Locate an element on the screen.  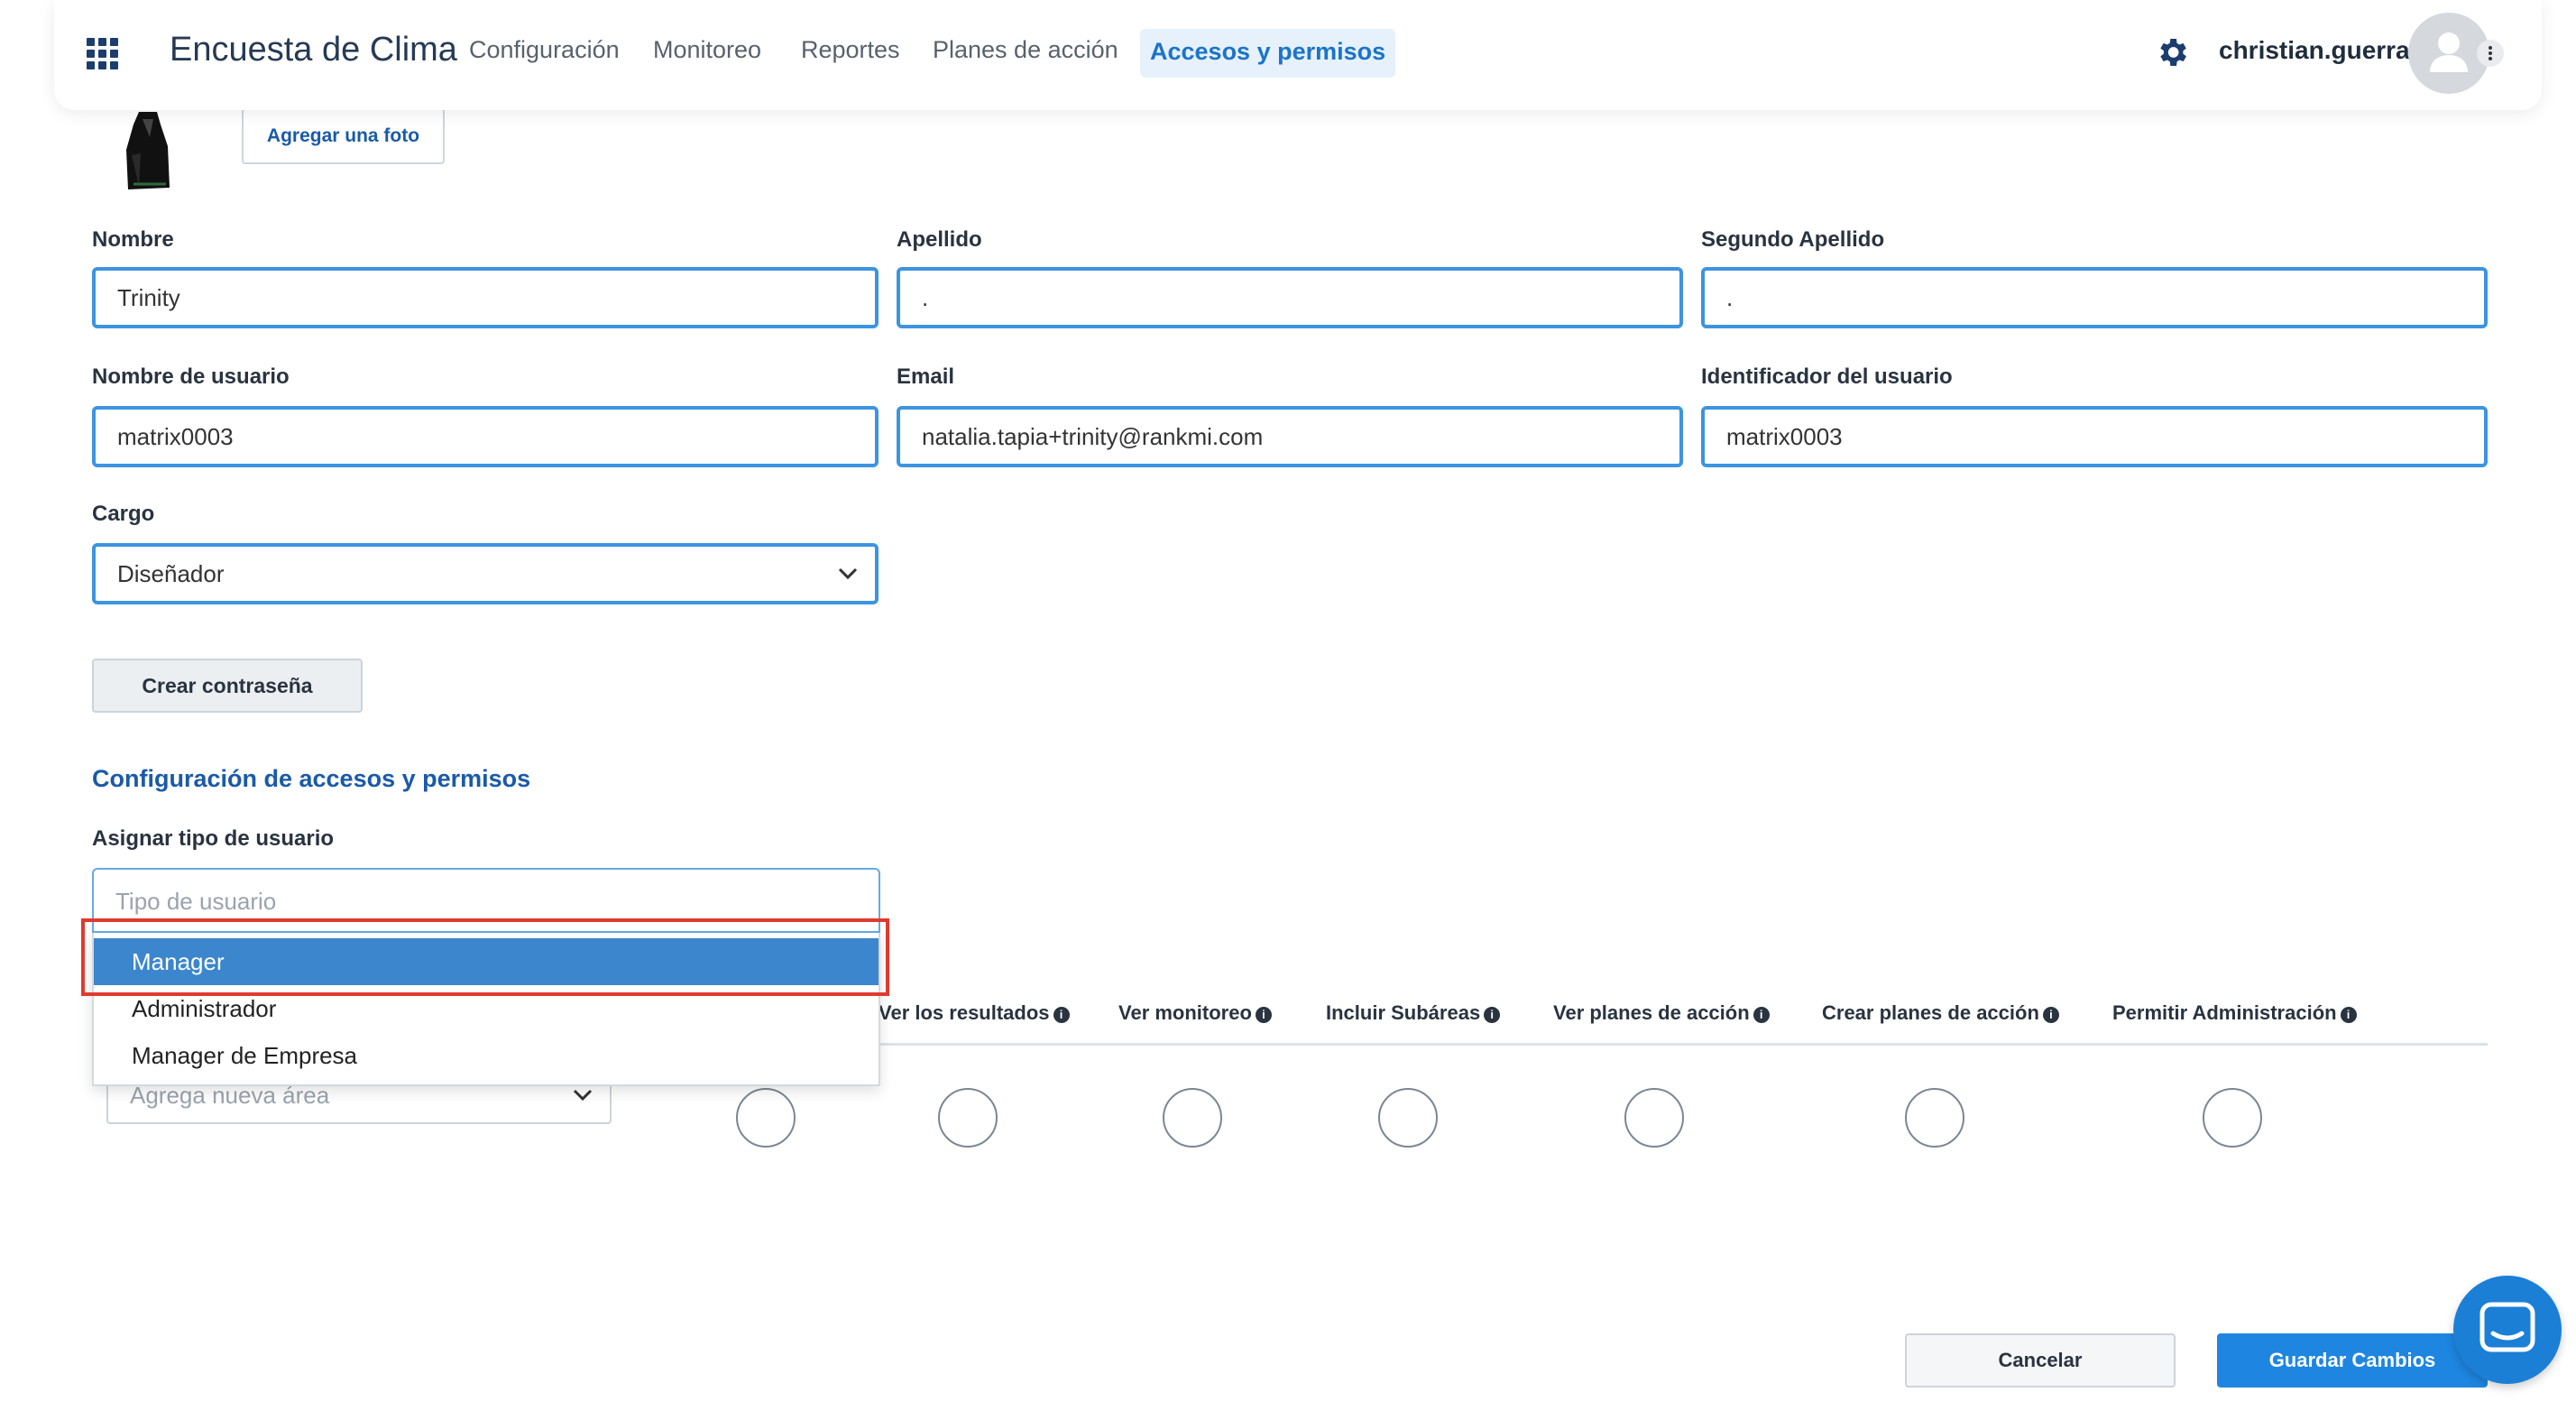
option-manager-de-empresa: Manager de Empresa is located at coordinates (487, 1055).